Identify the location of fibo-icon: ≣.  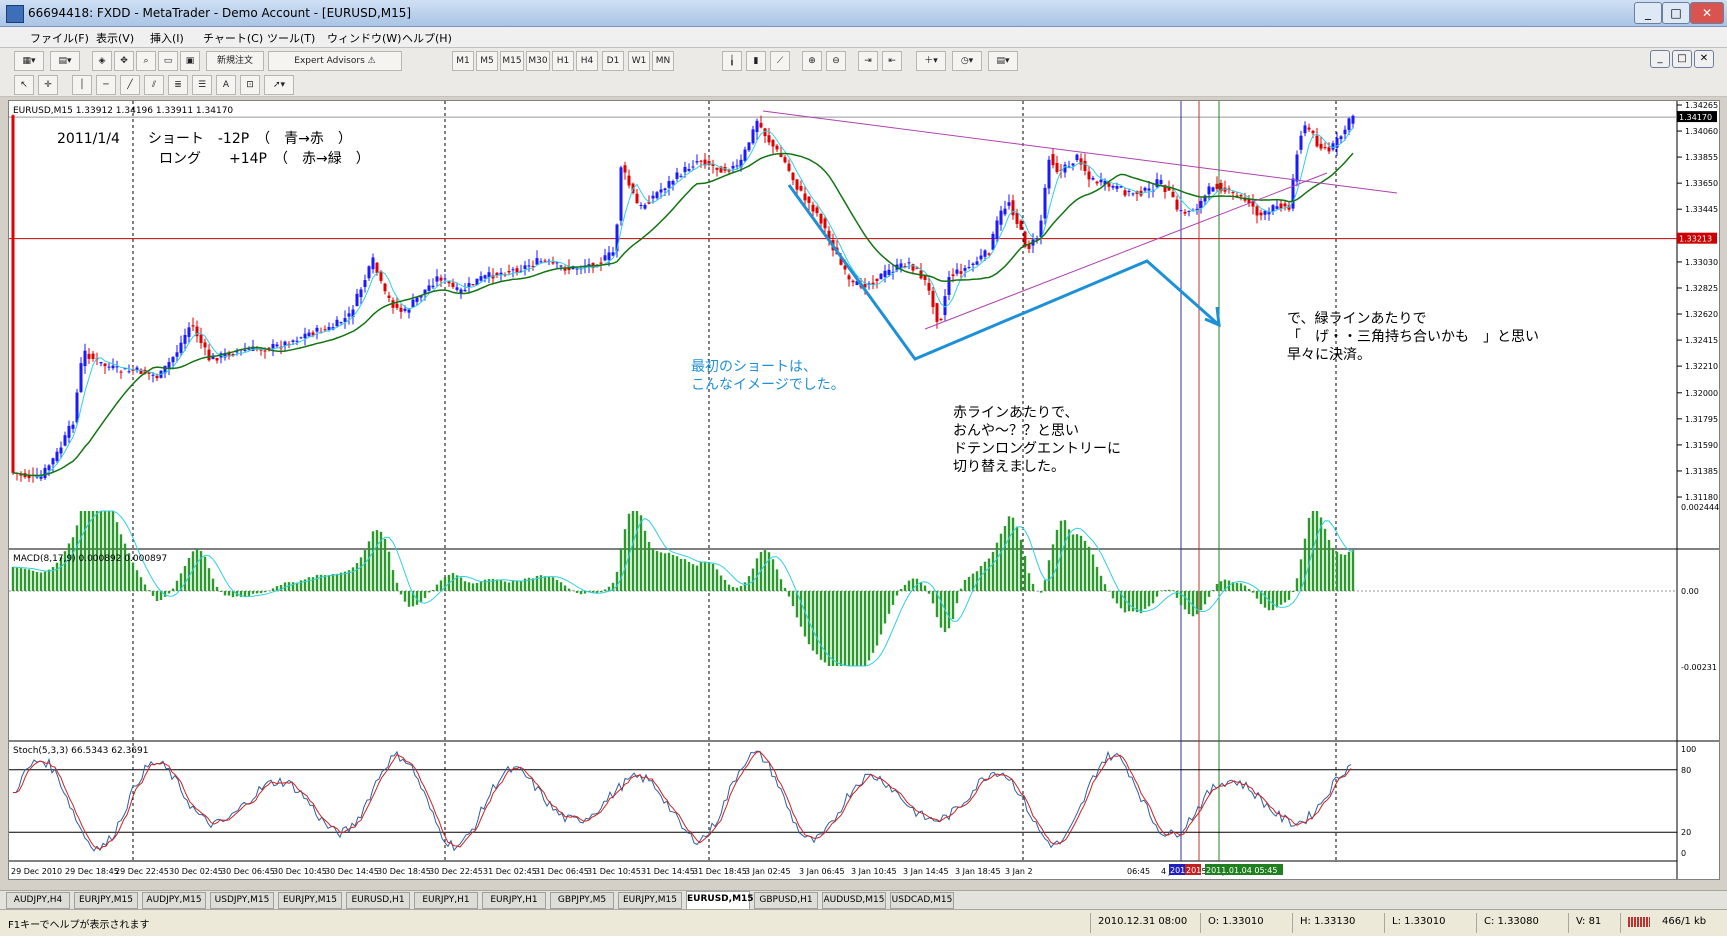
(178, 85).